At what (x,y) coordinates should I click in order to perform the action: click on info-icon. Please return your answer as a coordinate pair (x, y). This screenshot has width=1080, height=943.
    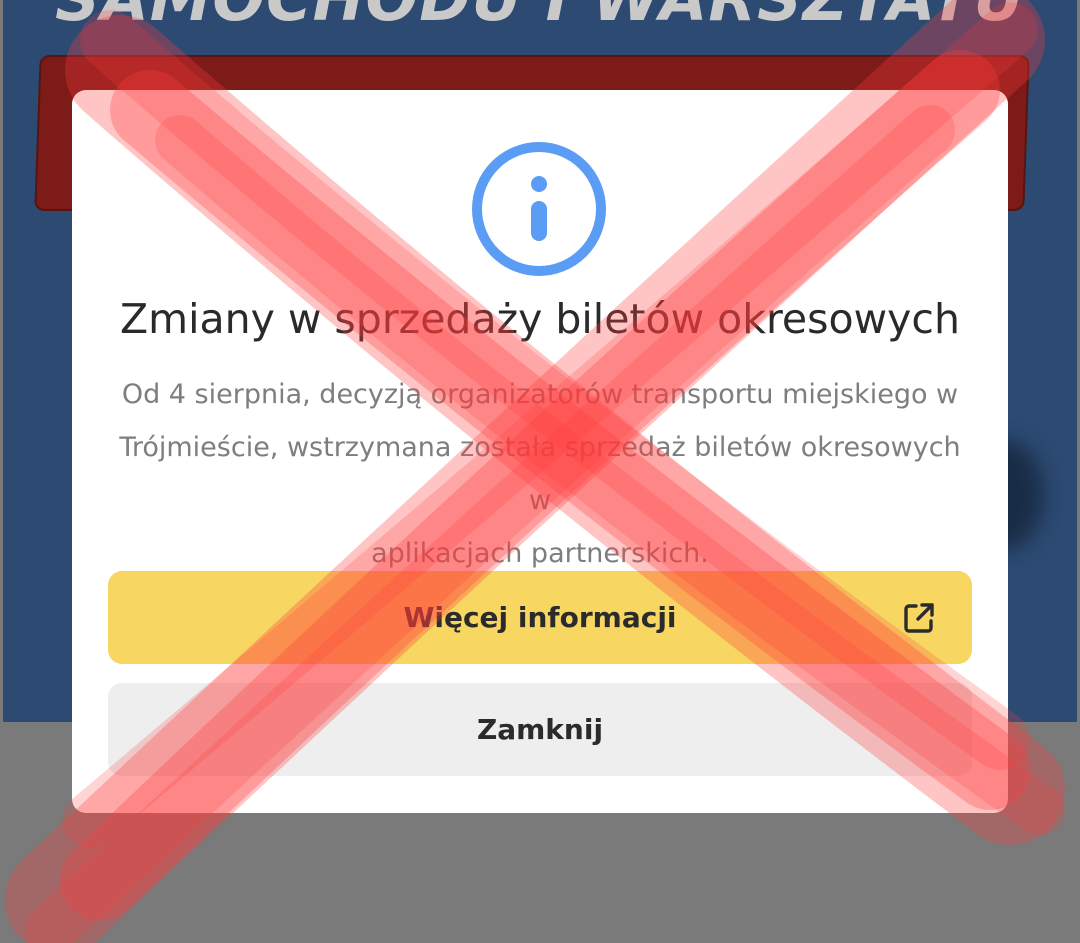
    Looking at the image, I should click on (539, 209).